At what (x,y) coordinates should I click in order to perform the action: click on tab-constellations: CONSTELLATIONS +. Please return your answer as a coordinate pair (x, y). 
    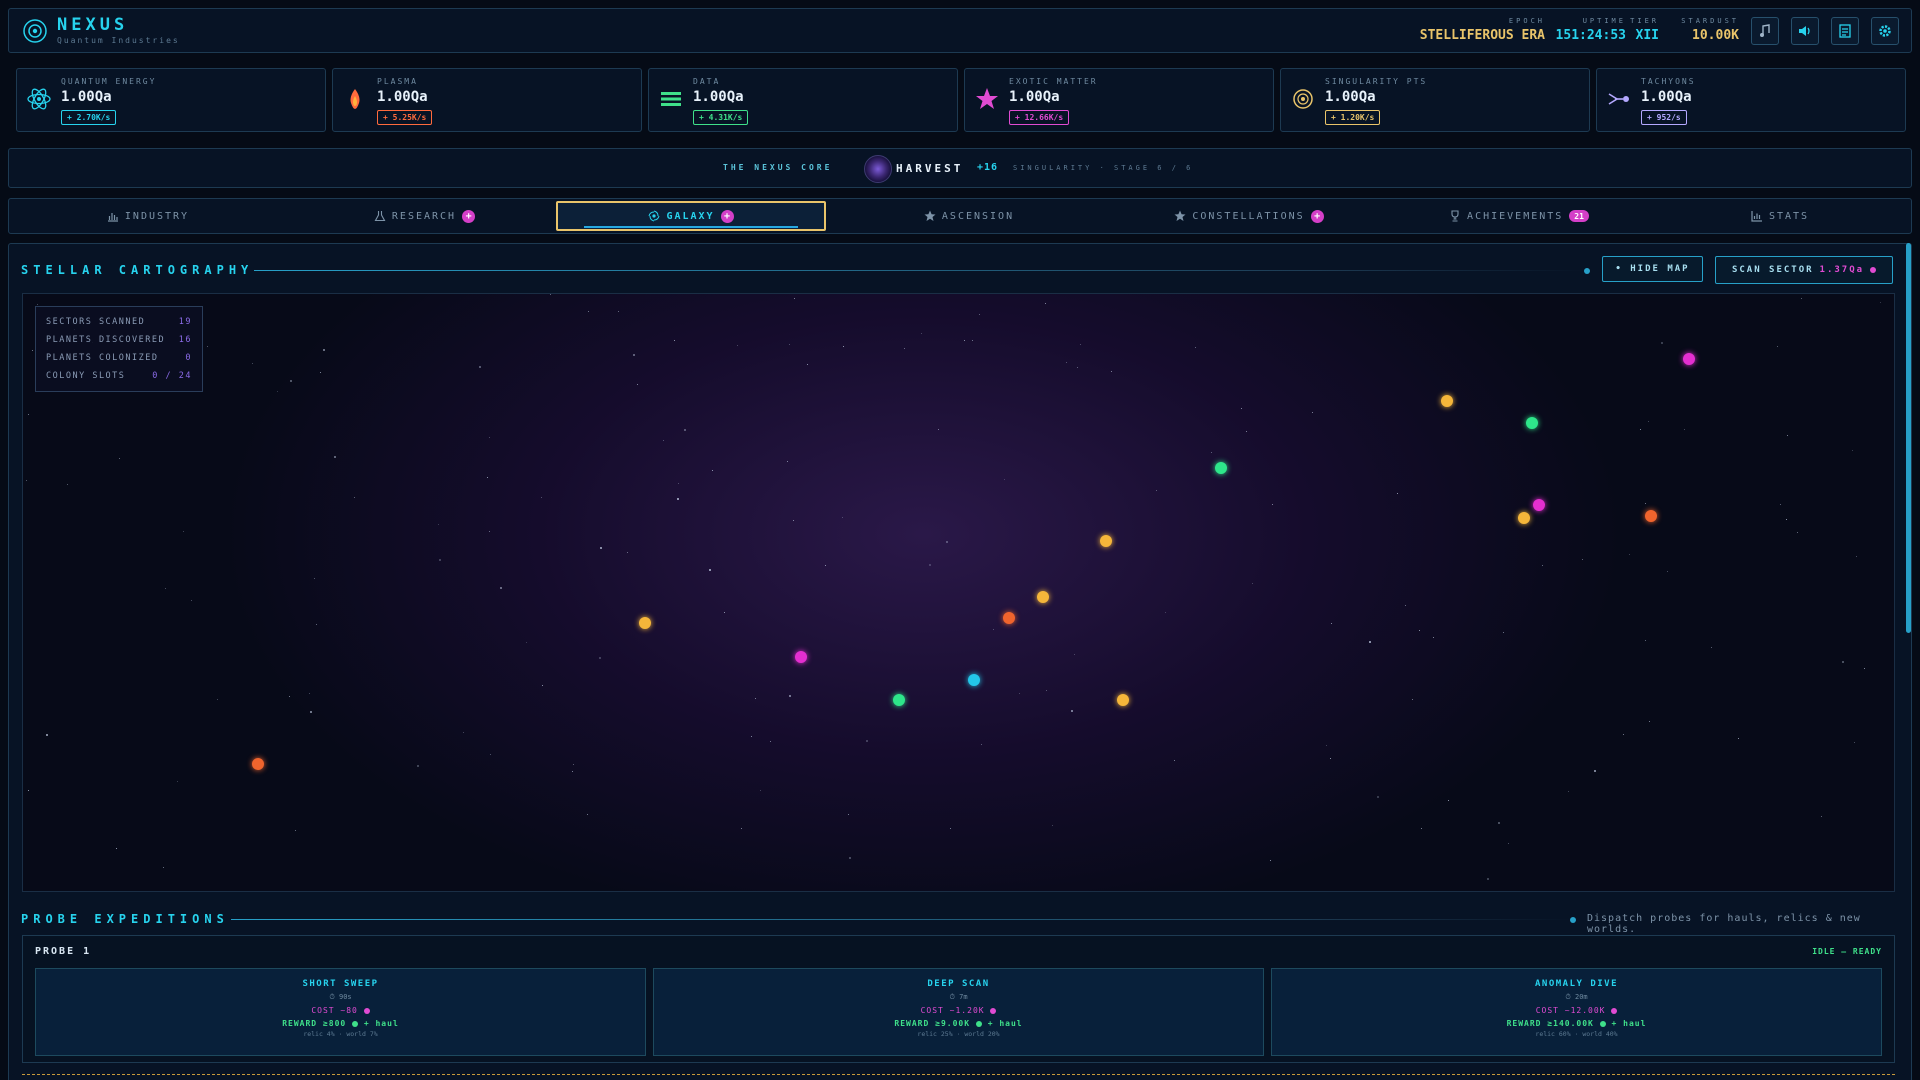
    Looking at the image, I should click on (1249, 216).